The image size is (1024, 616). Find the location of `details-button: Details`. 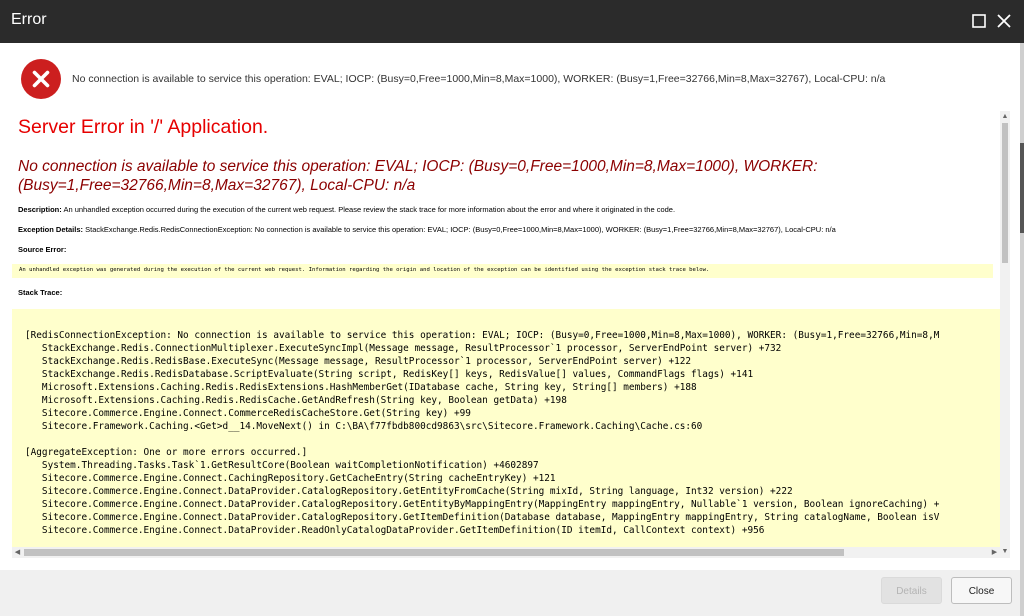

details-button: Details is located at coordinates (911, 590).